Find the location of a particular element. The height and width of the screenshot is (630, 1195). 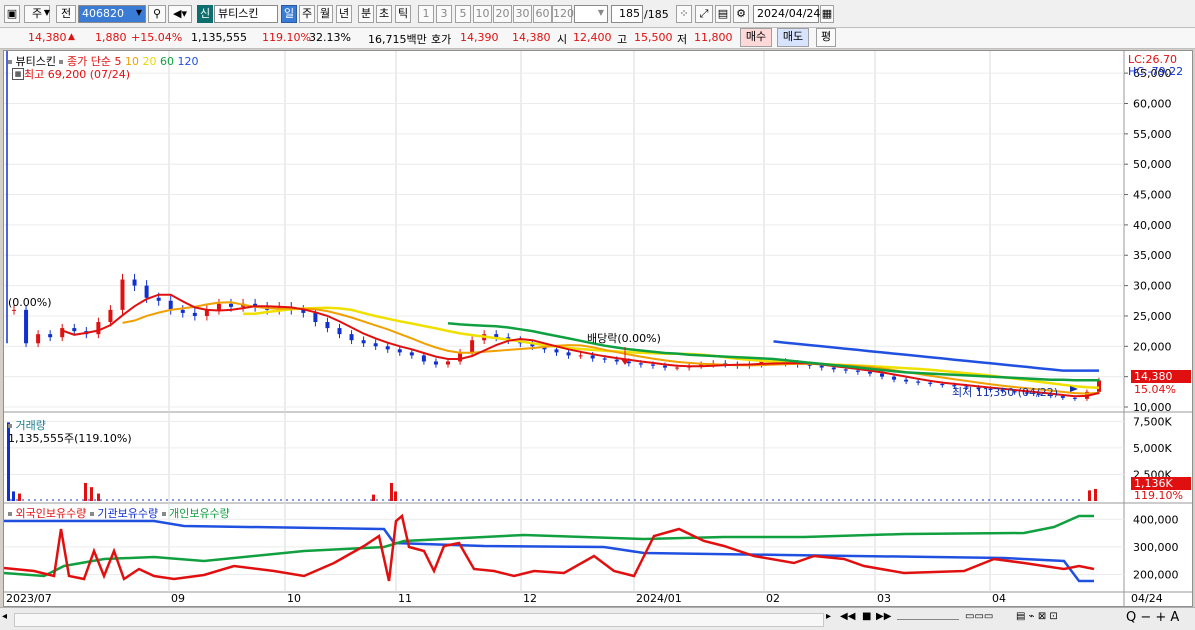

interval-dropdown-icon: ▼ is located at coordinates (601, 14).